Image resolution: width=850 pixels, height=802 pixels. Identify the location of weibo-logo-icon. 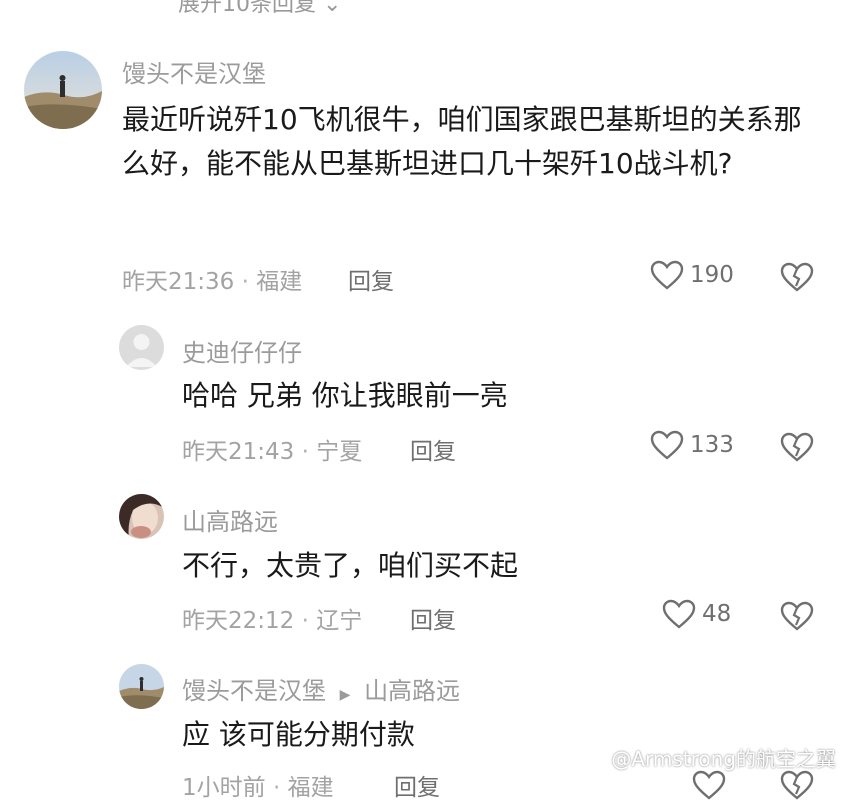
(592, 757).